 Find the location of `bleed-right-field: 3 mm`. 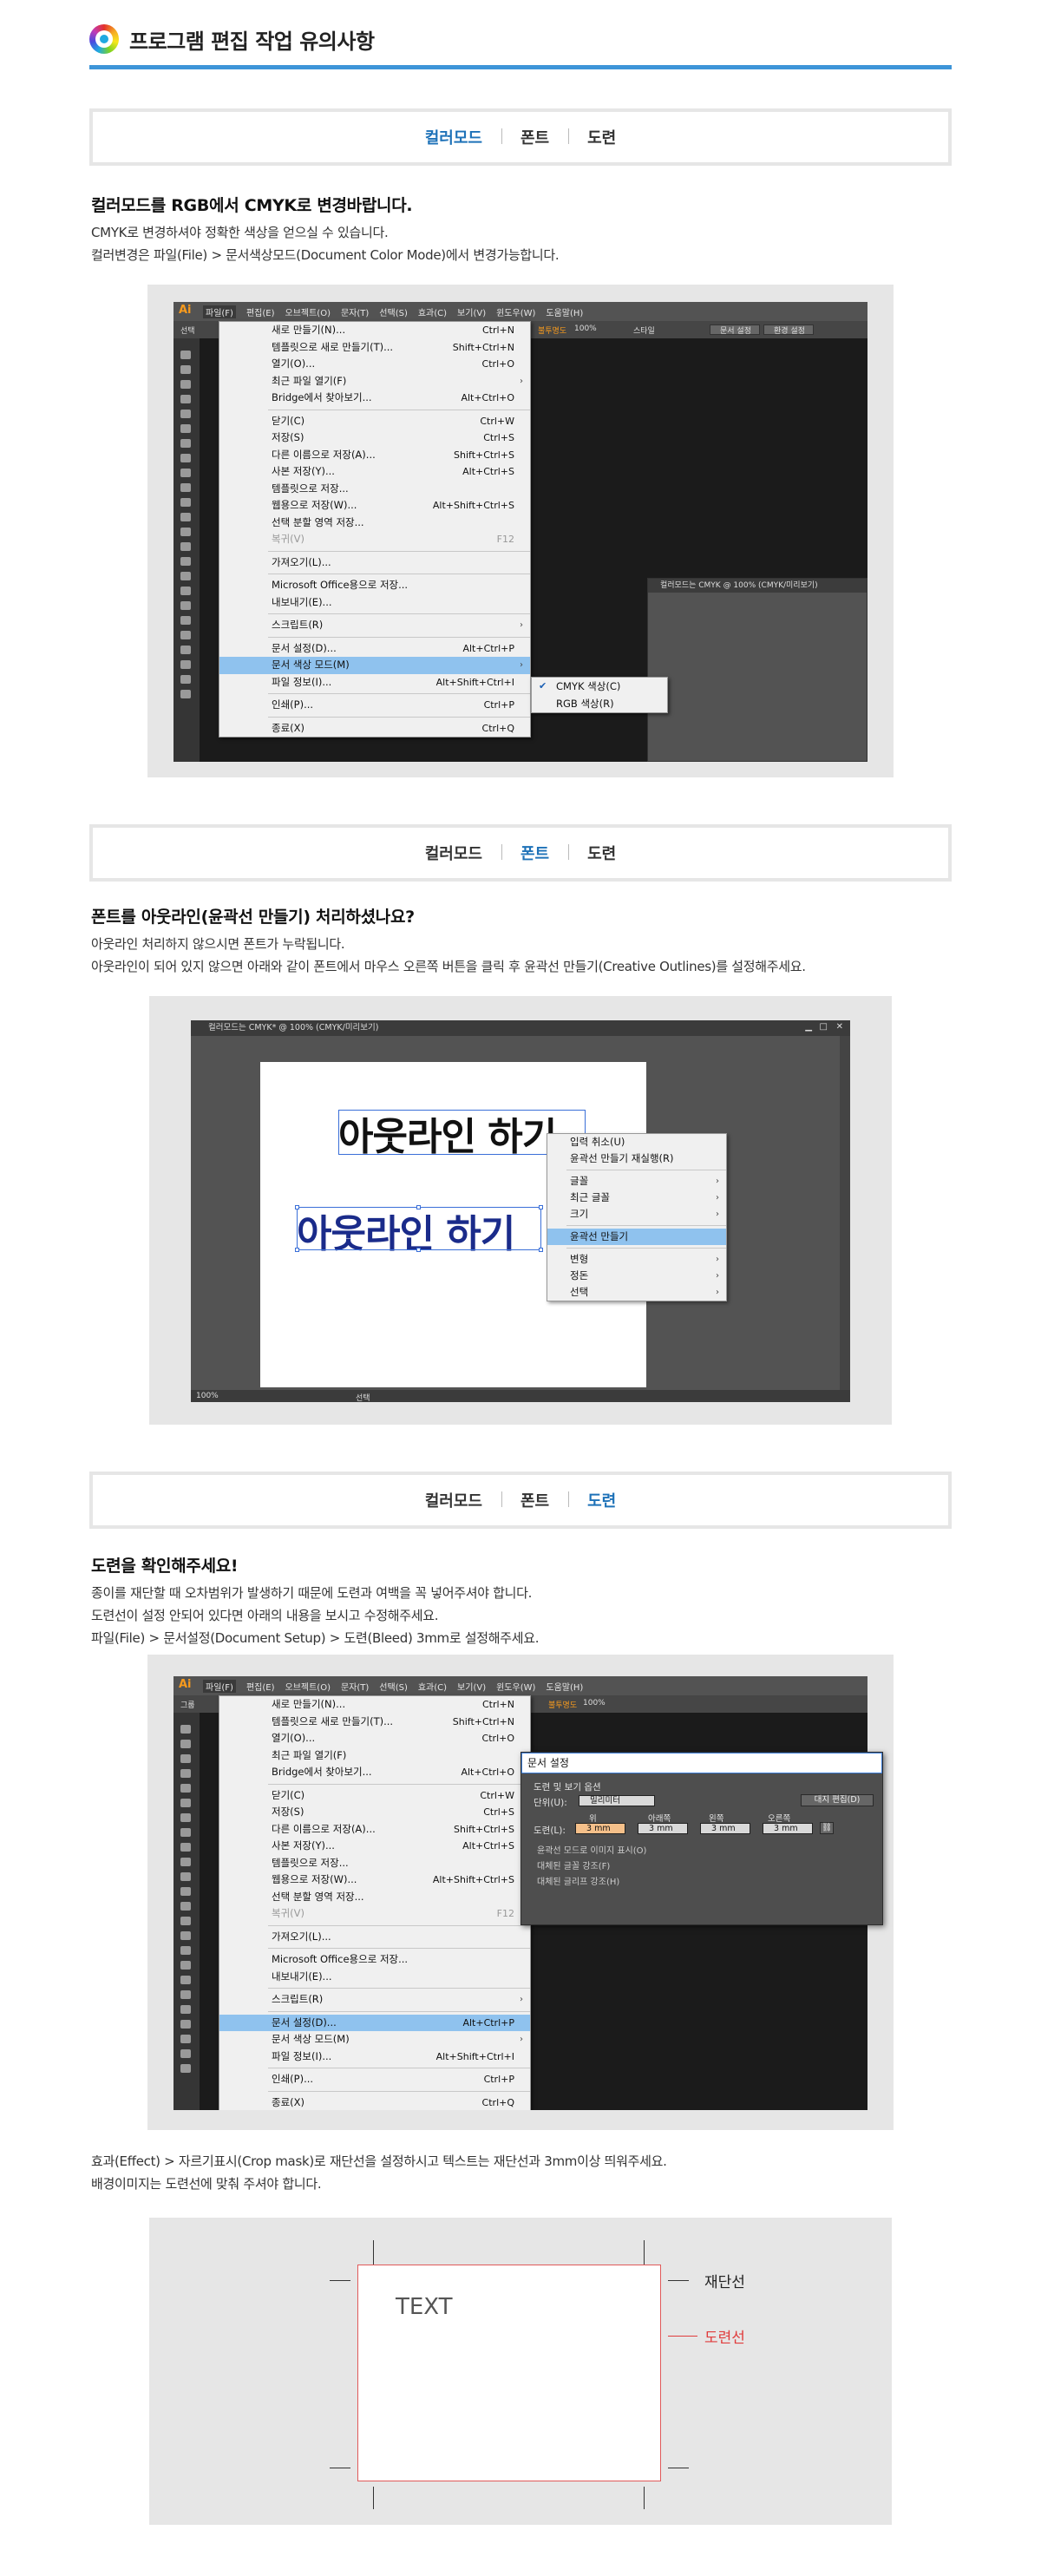

bleed-right-field: 3 mm is located at coordinates (788, 1828).